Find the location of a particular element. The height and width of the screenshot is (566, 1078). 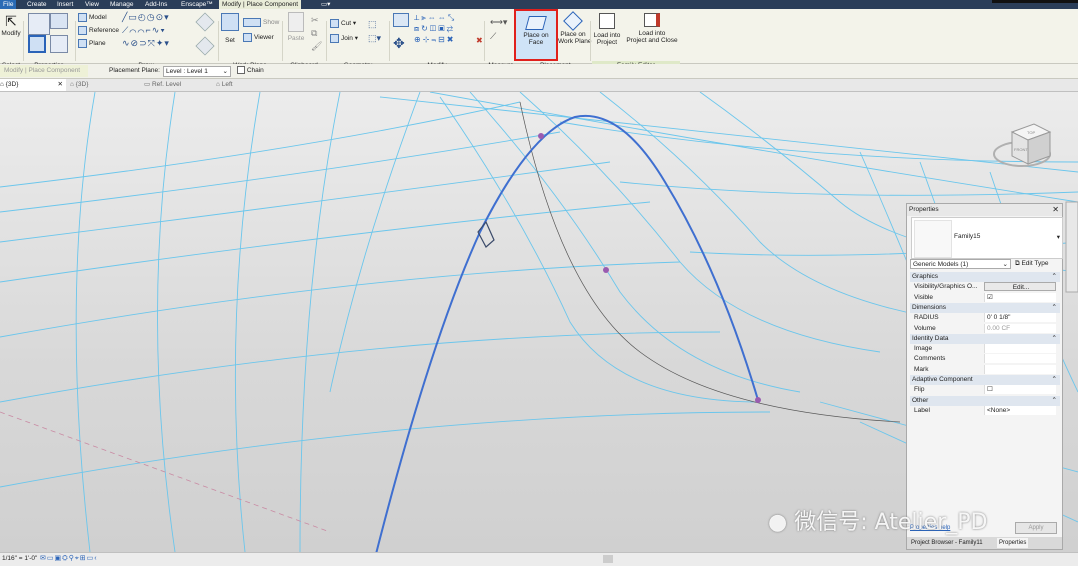

property-category: Adaptive Component ⌃ is located at coordinates (985, 380).